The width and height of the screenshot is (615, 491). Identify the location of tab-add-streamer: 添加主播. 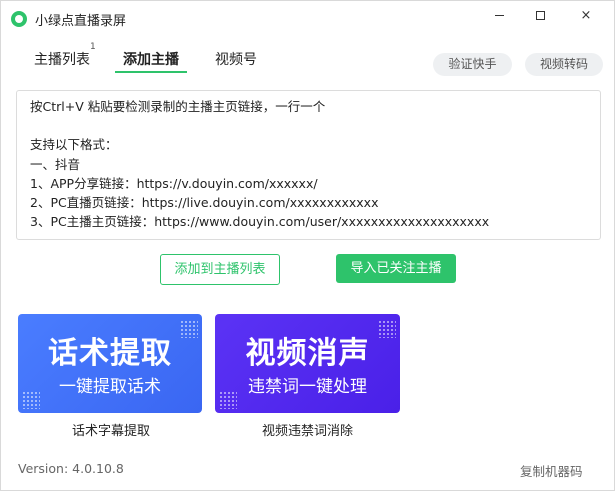
(151, 59).